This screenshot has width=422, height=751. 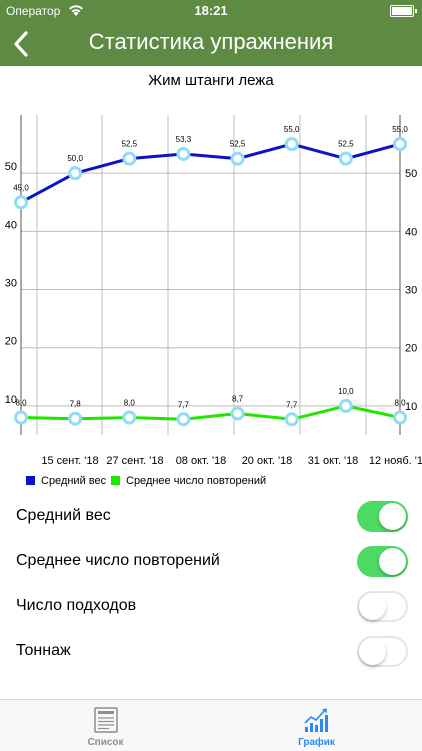 I want to click on toggle-row-avg-reps: Среднее число повторений, so click(x=211, y=562).